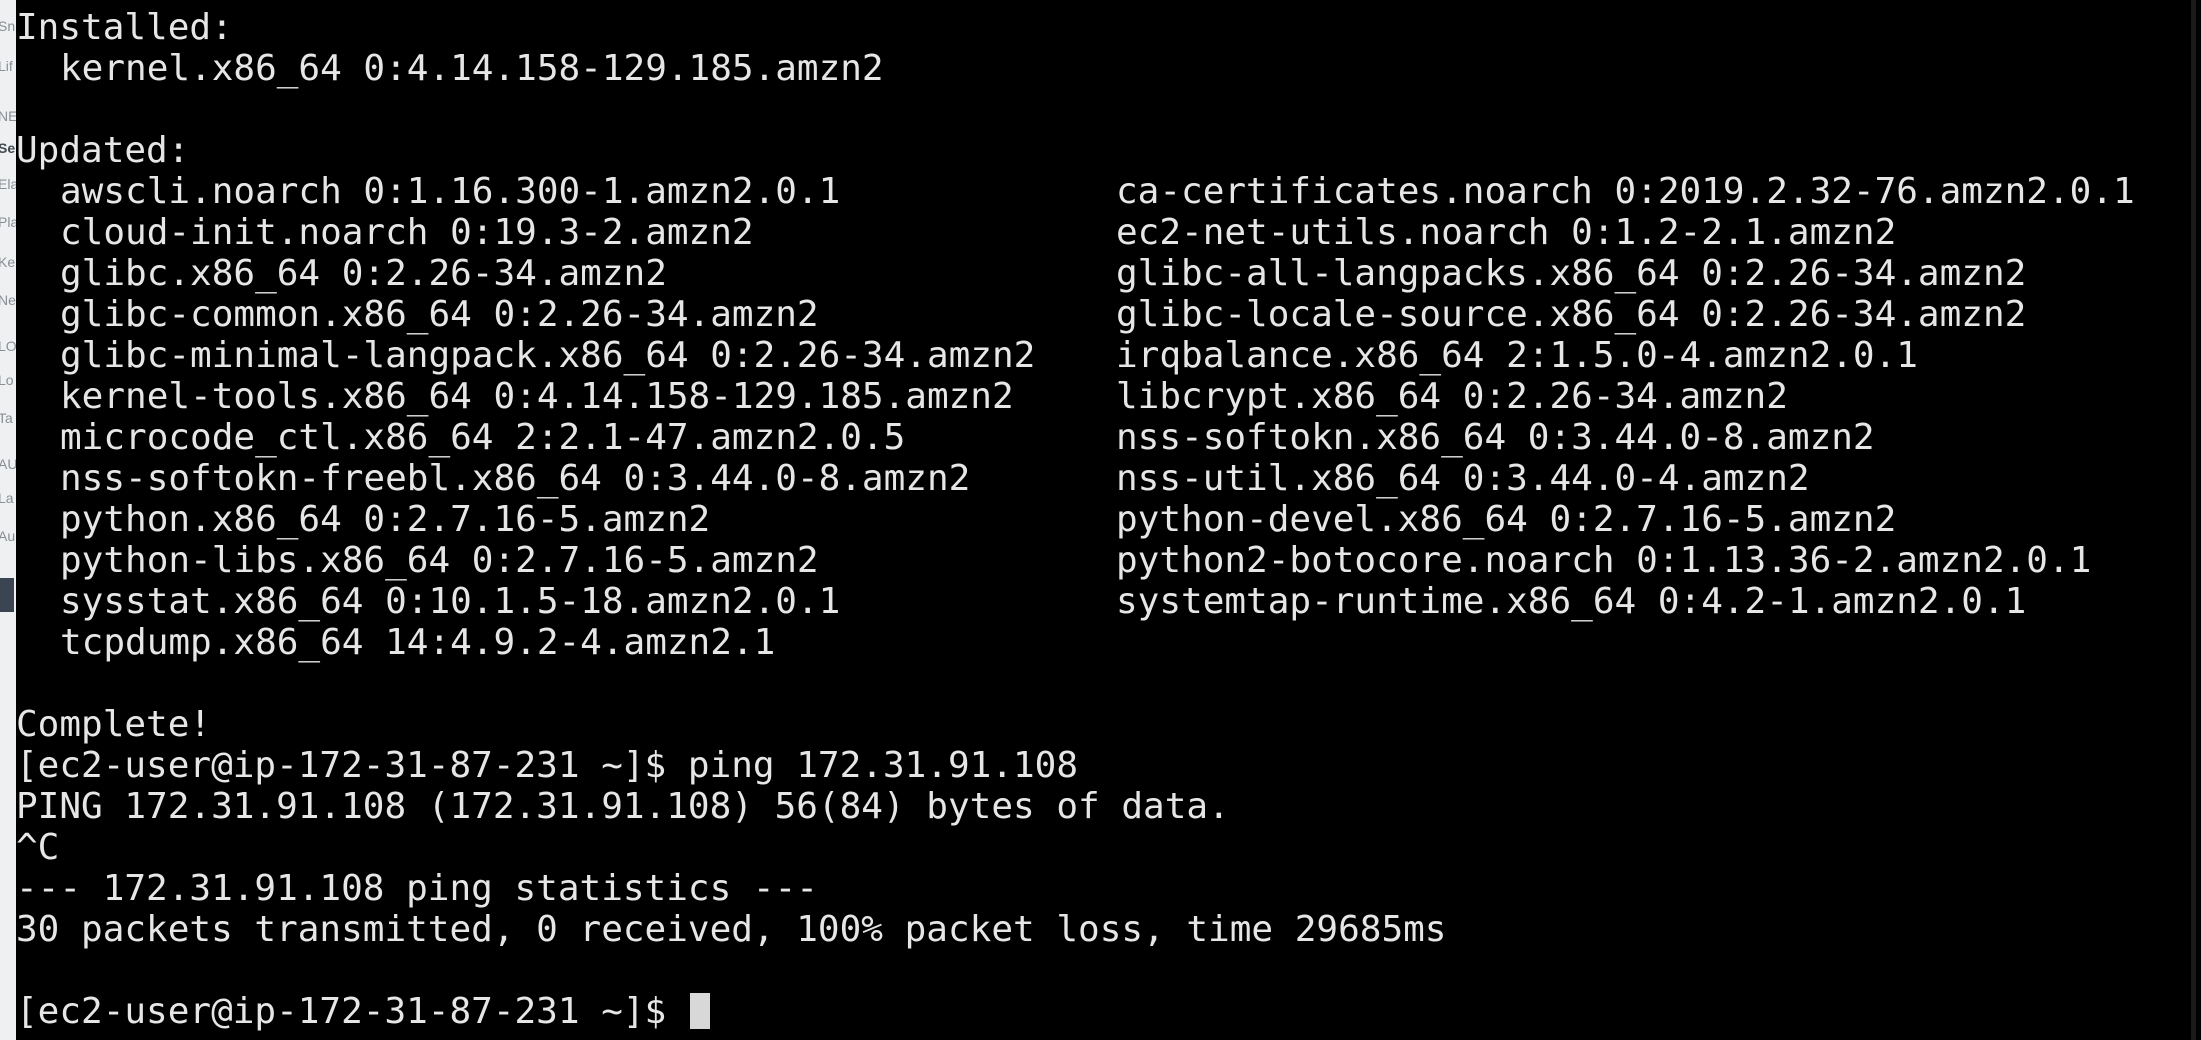  What do you see at coordinates (1495, 437) in the screenshot?
I see `updated-package: nss-softokn.x86_64 0:3.44.0-8.amzn2` at bounding box center [1495, 437].